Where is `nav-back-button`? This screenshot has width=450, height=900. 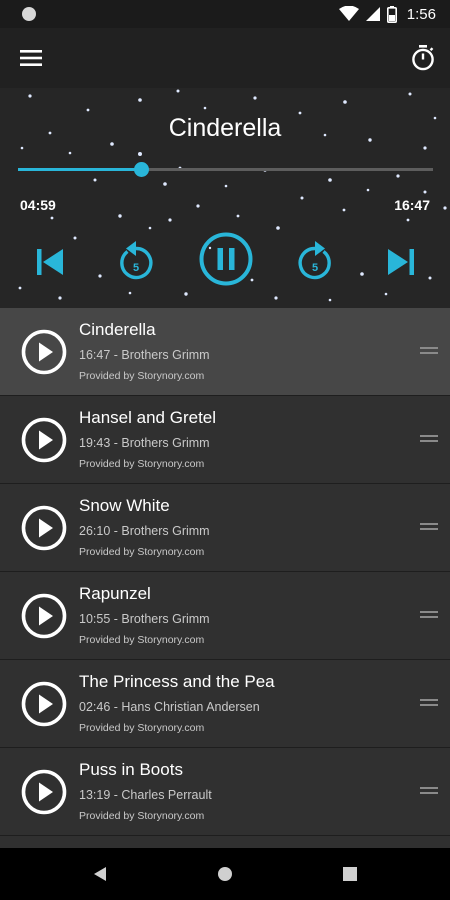
nav-back-button is located at coordinates (100, 874).